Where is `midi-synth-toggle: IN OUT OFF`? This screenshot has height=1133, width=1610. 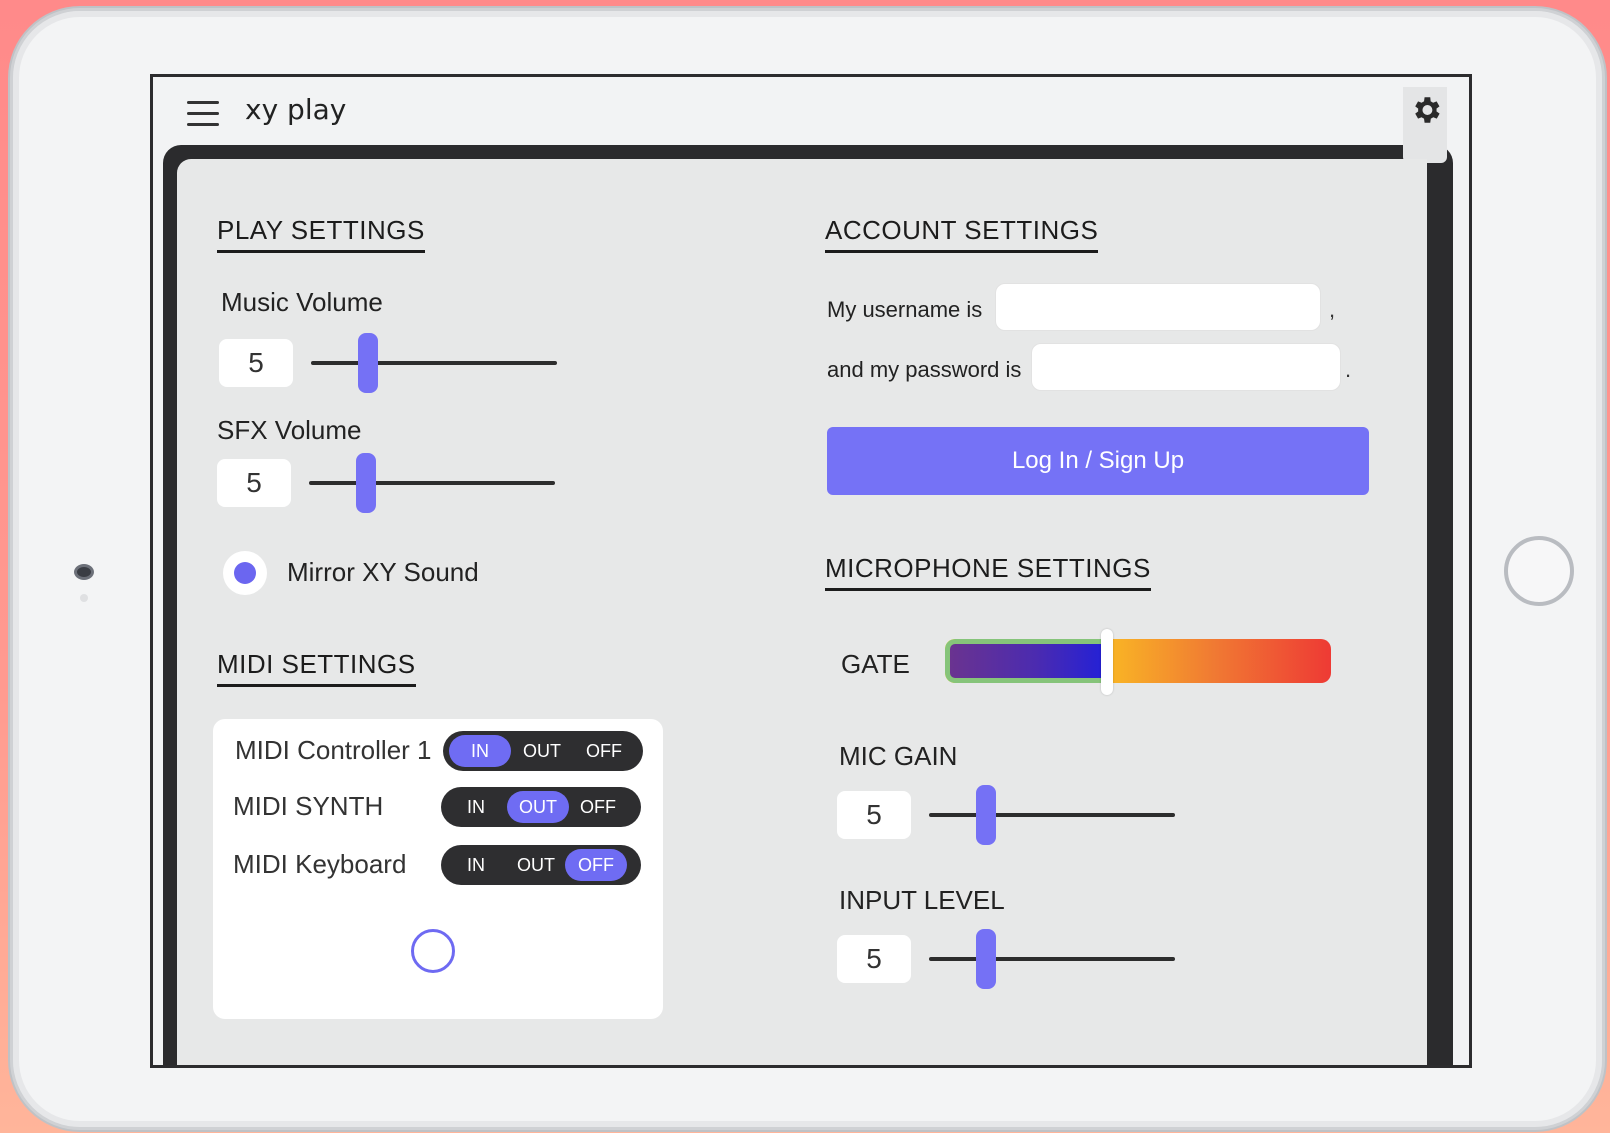
midi-synth-toggle: IN OUT OFF is located at coordinates (541, 807).